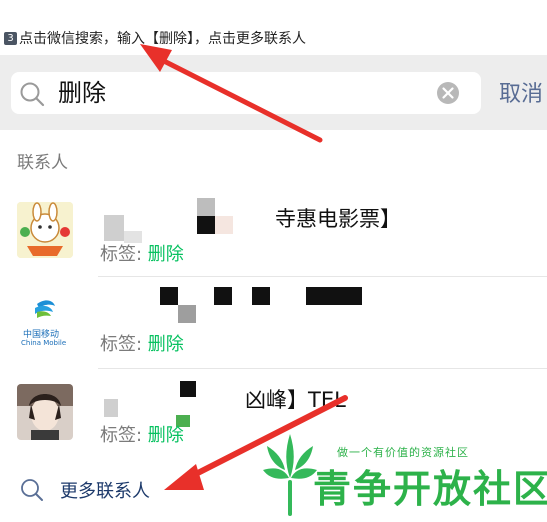  Describe the element at coordinates (45, 322) in the screenshot. I see `avatar: 中国移动 China Mobile` at that location.